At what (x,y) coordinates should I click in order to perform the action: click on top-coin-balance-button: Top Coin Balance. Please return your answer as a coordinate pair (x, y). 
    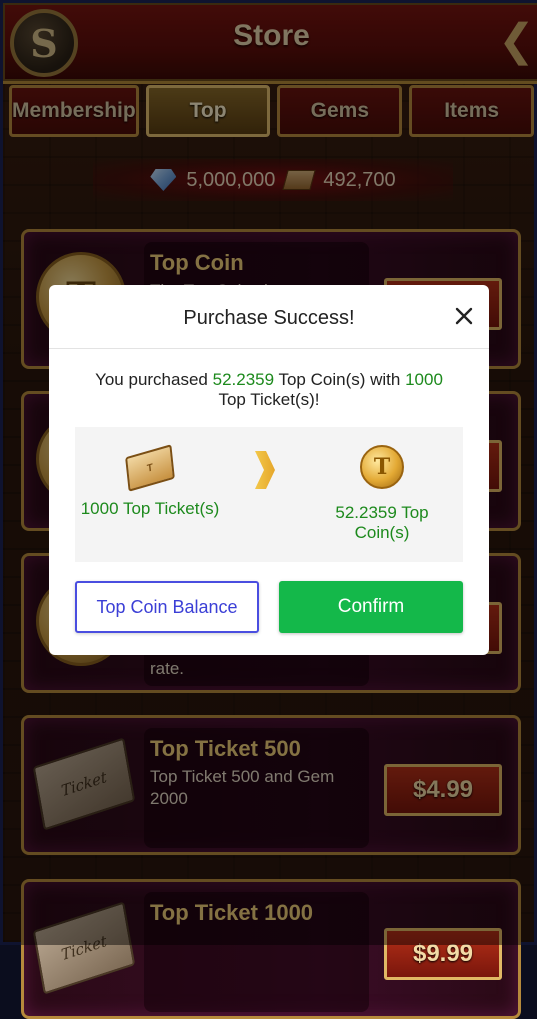
    Looking at the image, I should click on (167, 607).